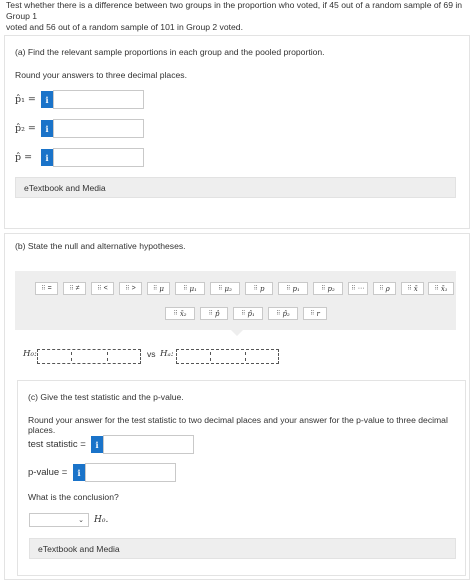 This screenshot has width=474, height=583. What do you see at coordinates (225, 288) in the screenshot?
I see `palette-btn-mu2: ⠿ μ₂` at bounding box center [225, 288].